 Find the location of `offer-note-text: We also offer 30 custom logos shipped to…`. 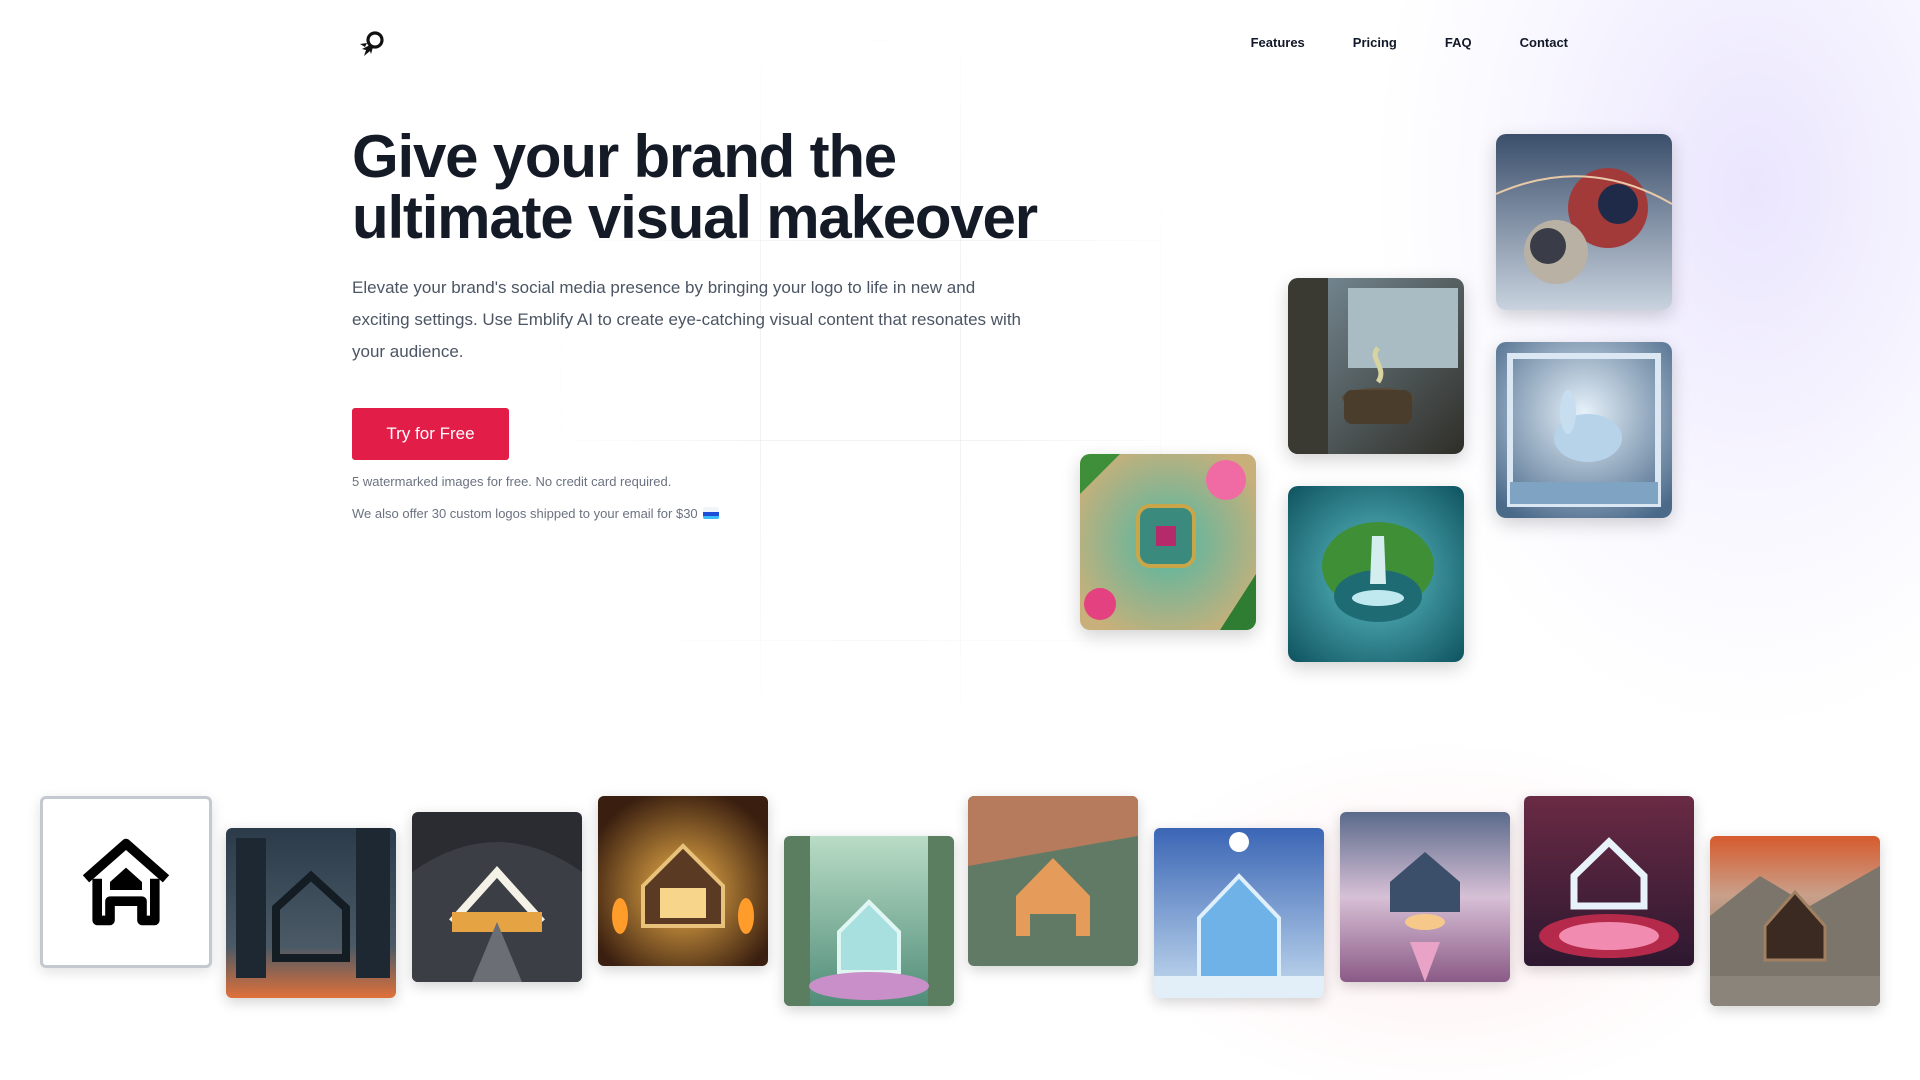

offer-note-text: We also offer 30 custom logos shipped to… is located at coordinates (525, 513).